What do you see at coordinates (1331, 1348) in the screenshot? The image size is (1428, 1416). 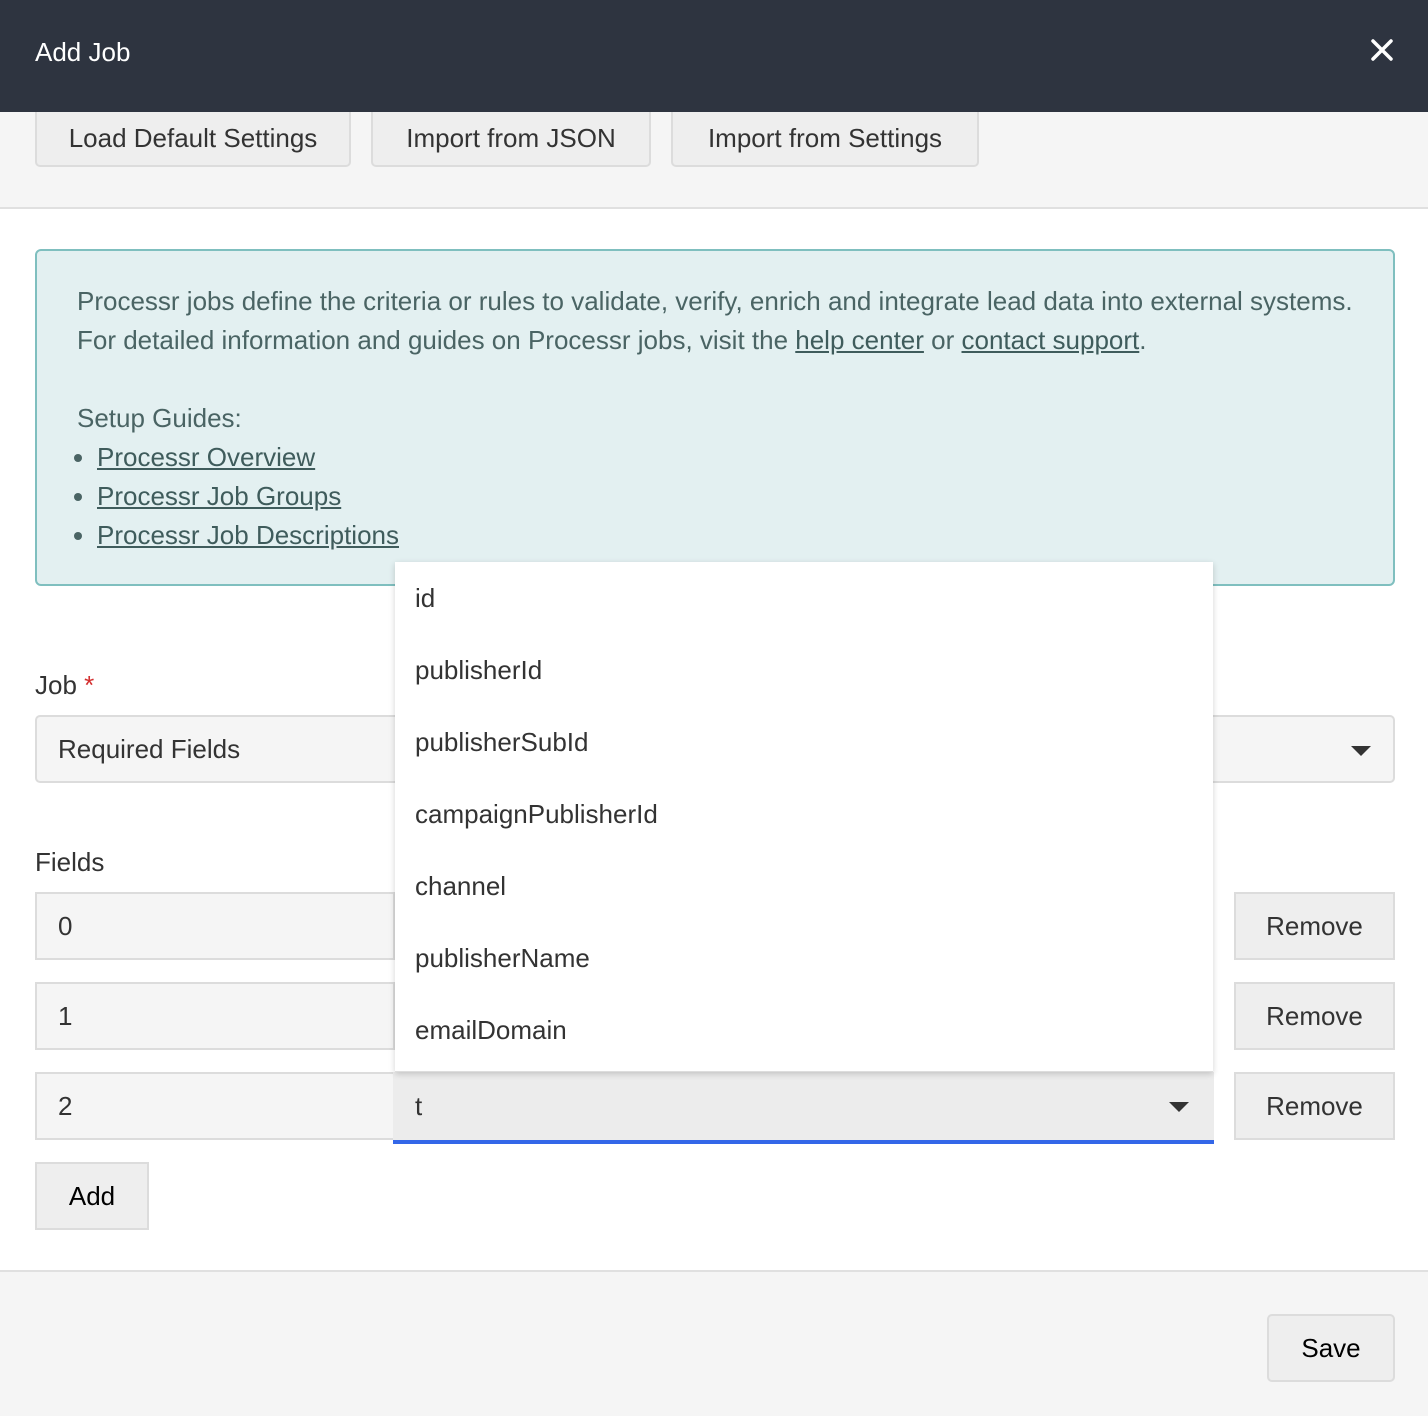 I see `save-button: Save` at bounding box center [1331, 1348].